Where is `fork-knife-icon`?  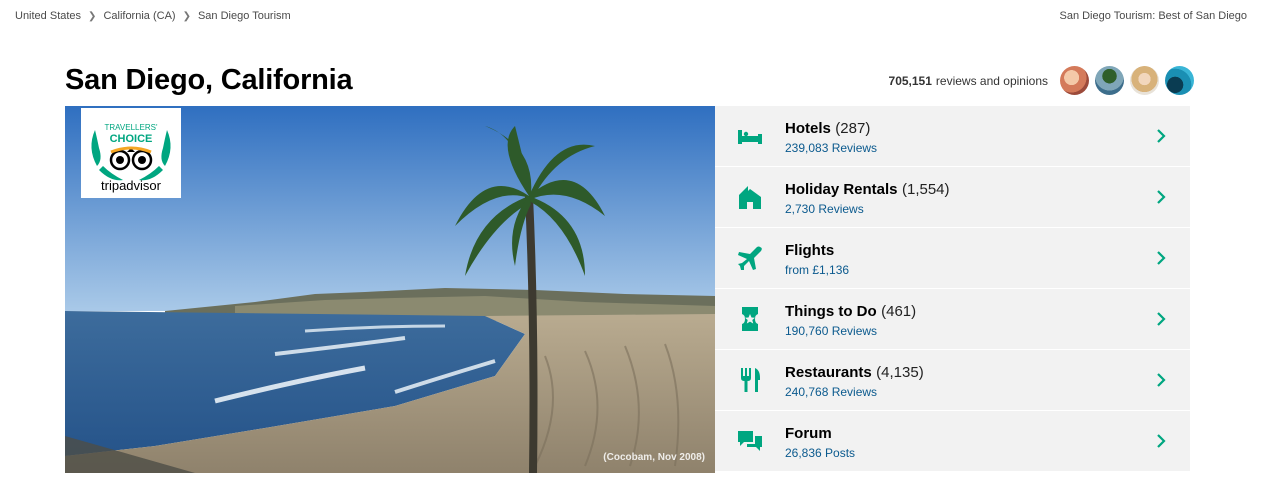
fork-knife-icon is located at coordinates (750, 380).